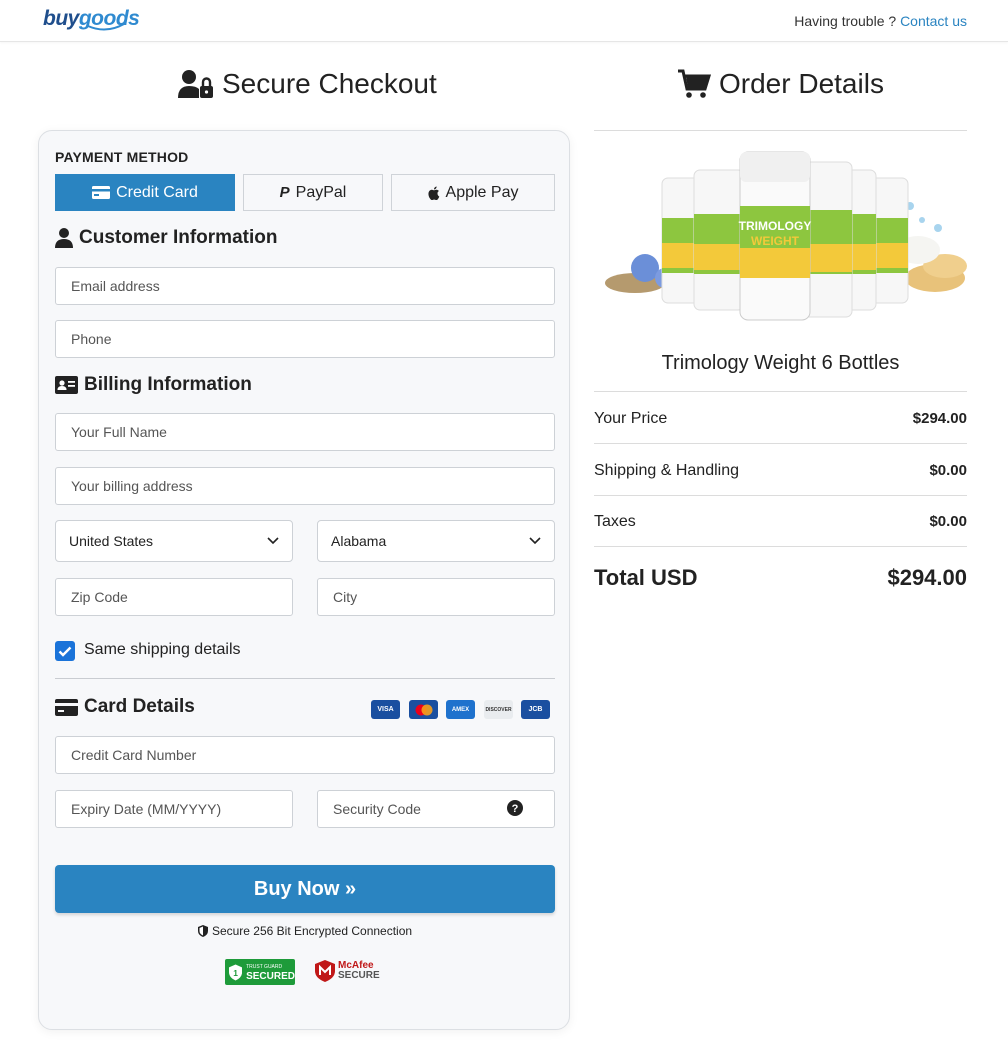 The height and width of the screenshot is (1054, 1008). I want to click on card-details-title: Card Details, so click(139, 706).